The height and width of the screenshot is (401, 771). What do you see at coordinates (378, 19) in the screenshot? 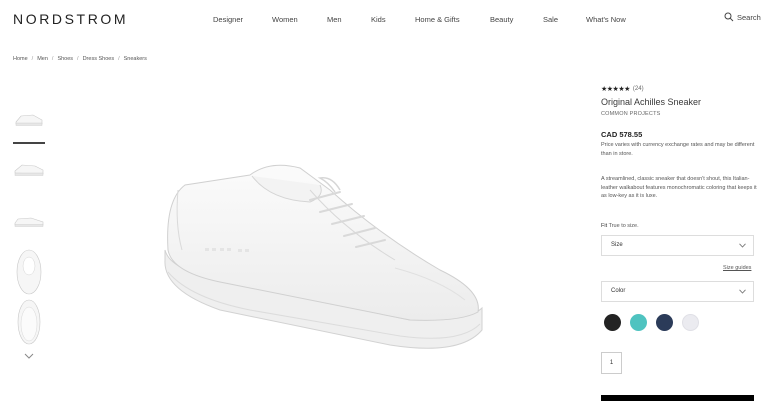
I see `nav-kids: Kids` at bounding box center [378, 19].